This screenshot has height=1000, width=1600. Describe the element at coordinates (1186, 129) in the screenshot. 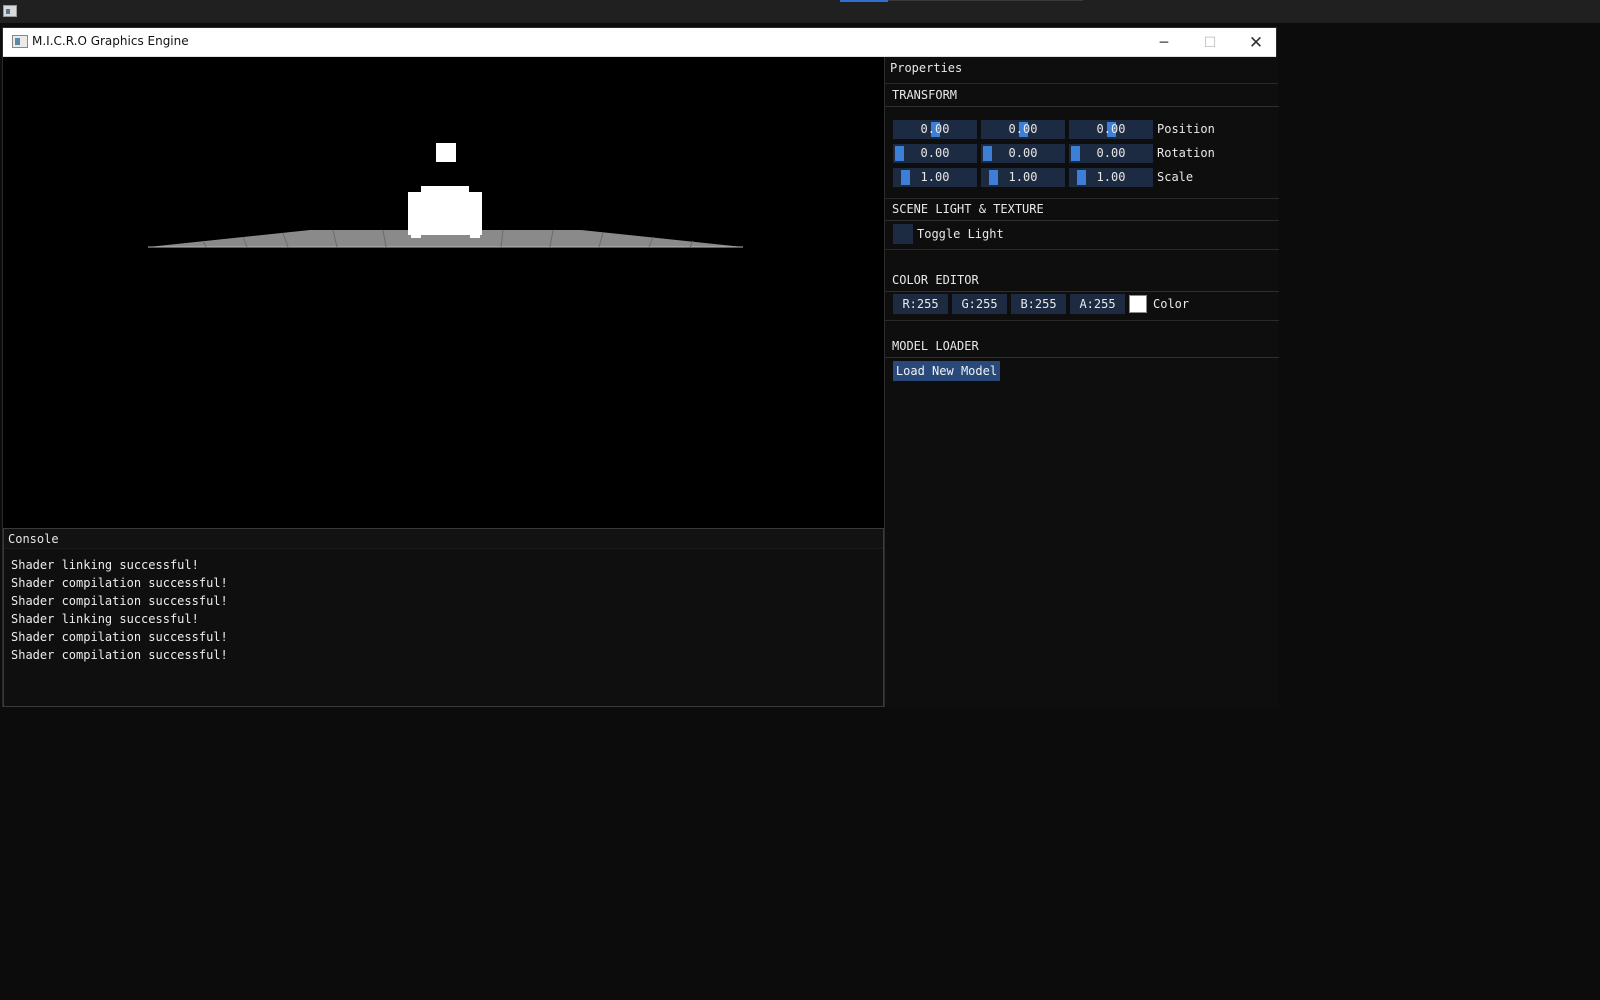

I see `position-label: Position` at that location.